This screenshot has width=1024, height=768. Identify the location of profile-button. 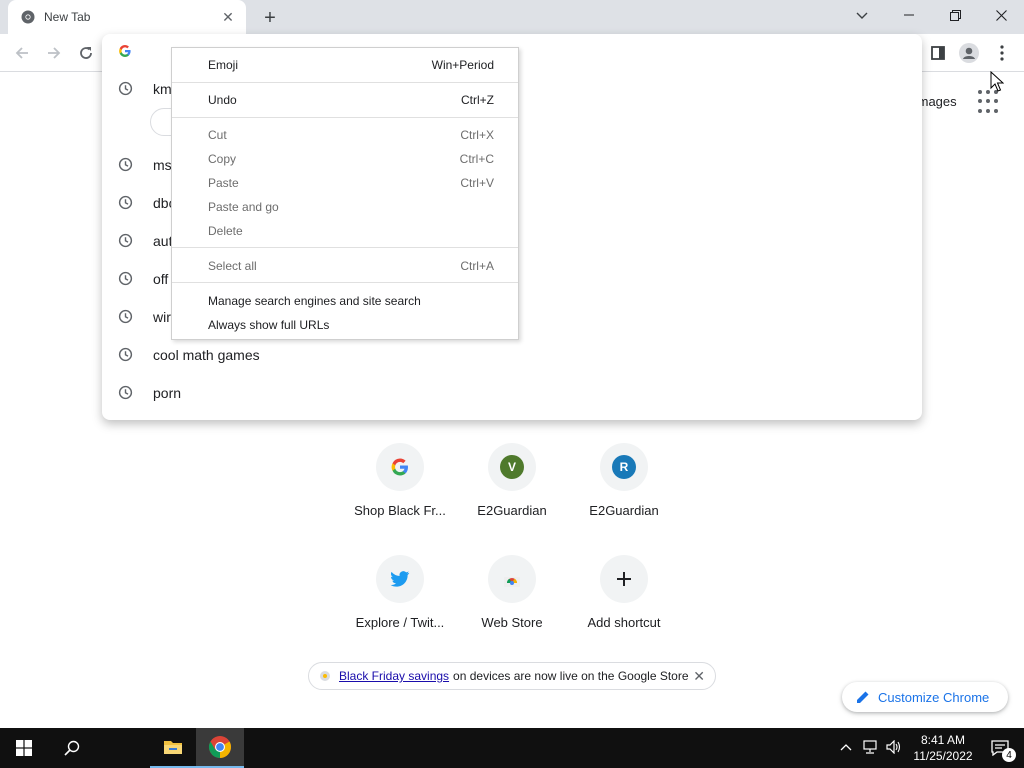
(969, 53).